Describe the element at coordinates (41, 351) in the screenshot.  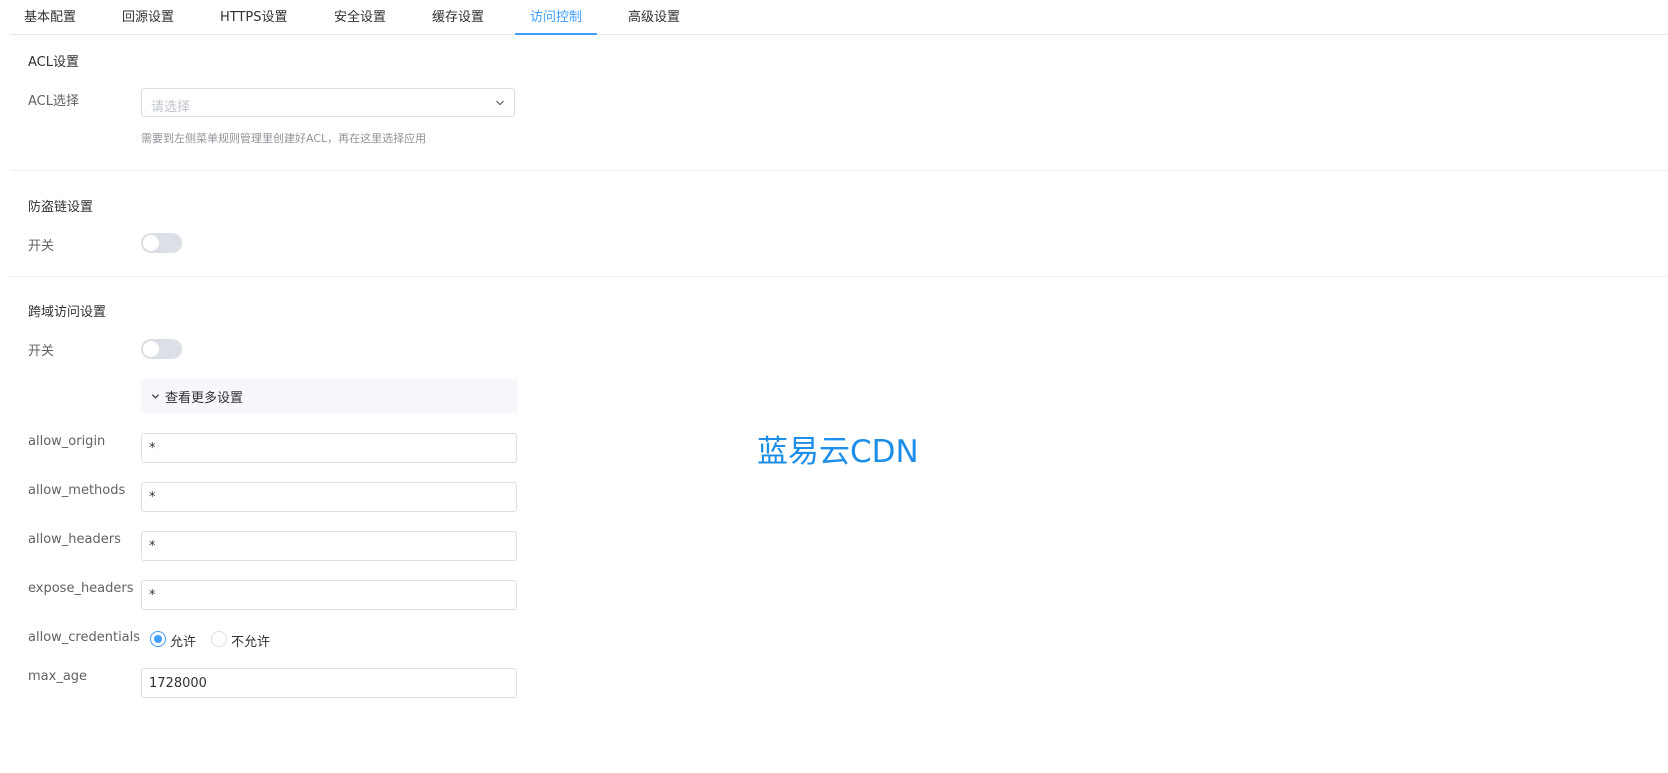
I see `cors-switch-label: 开关` at that location.